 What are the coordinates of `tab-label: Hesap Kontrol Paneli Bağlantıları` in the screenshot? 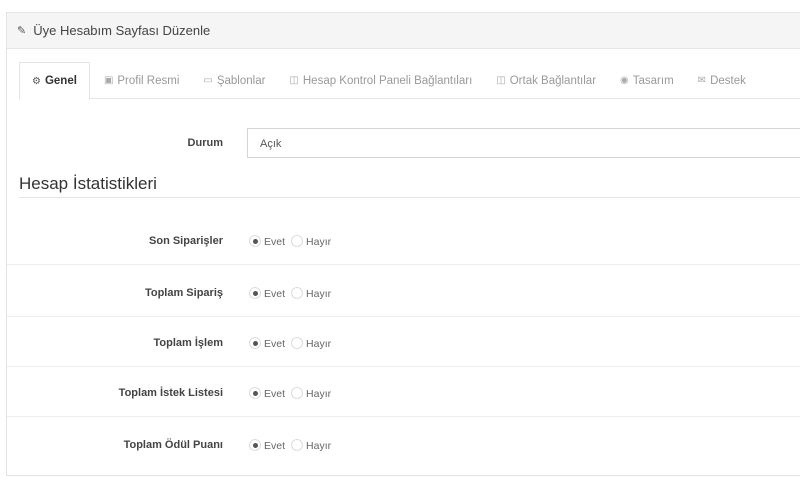 It's located at (387, 80).